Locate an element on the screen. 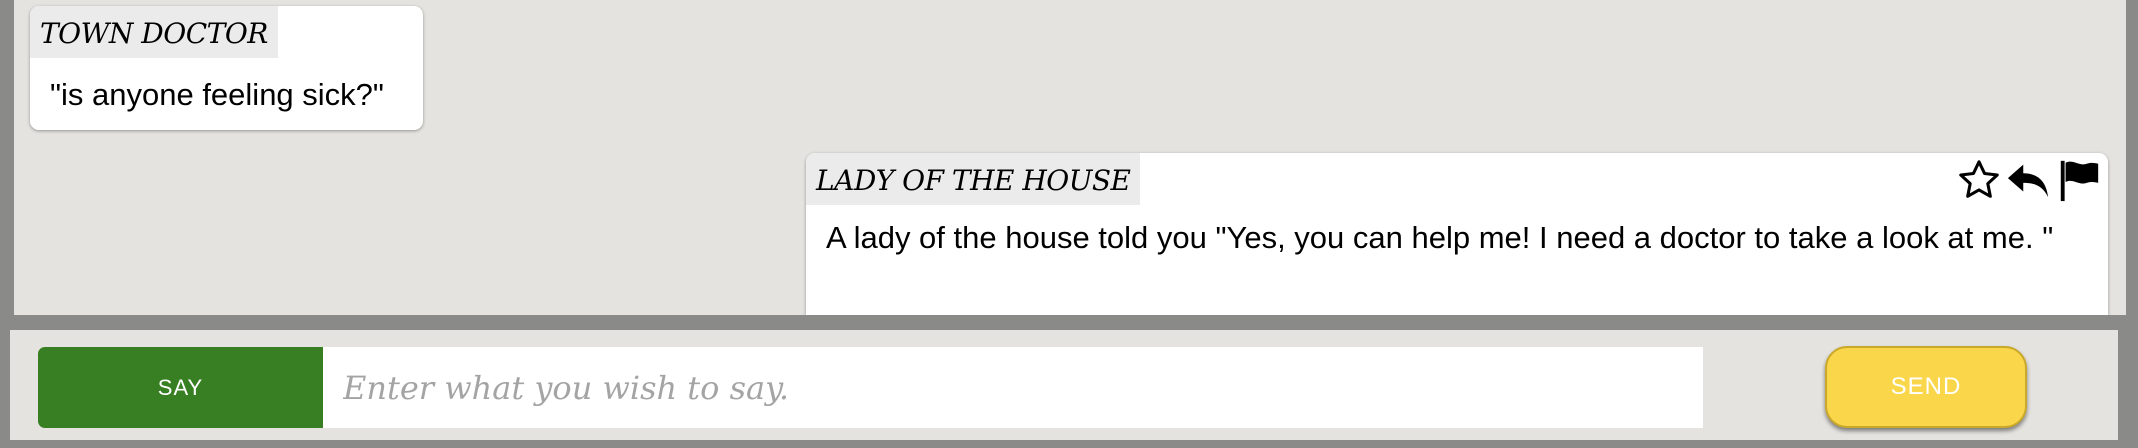 The height and width of the screenshot is (448, 2138). reply-icon is located at coordinates (2029, 182).